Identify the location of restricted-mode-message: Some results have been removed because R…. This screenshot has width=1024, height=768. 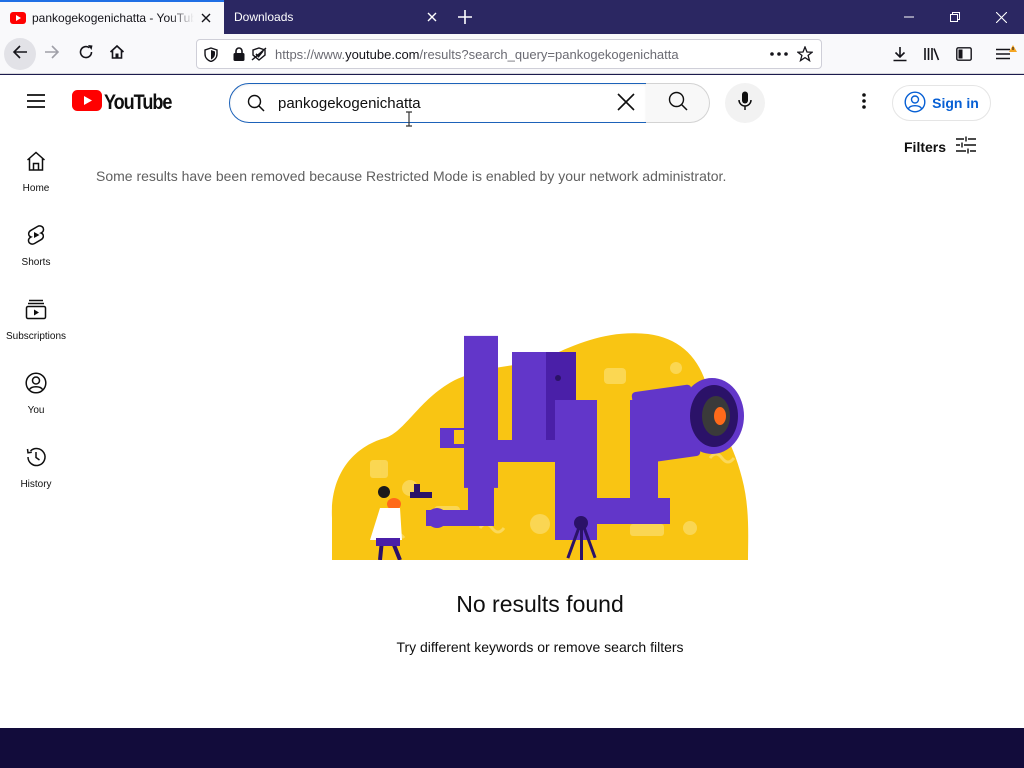
(411, 176).